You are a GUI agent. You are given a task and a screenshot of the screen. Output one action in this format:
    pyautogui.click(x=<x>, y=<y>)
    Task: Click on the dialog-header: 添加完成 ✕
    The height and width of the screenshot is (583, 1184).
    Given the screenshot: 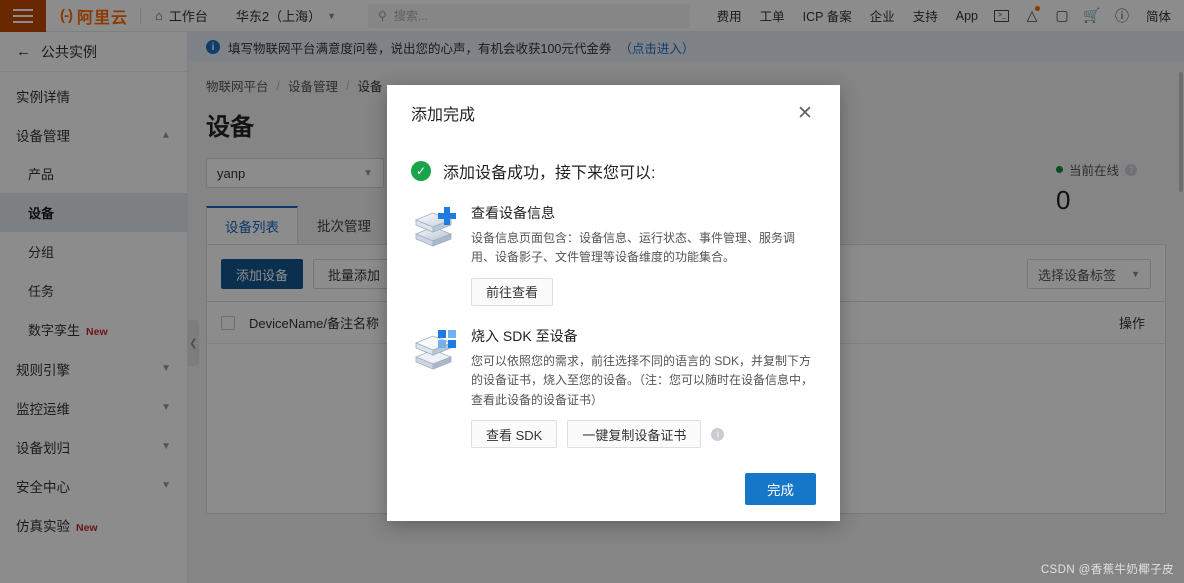 What is the action you would take?
    pyautogui.click(x=613, y=113)
    